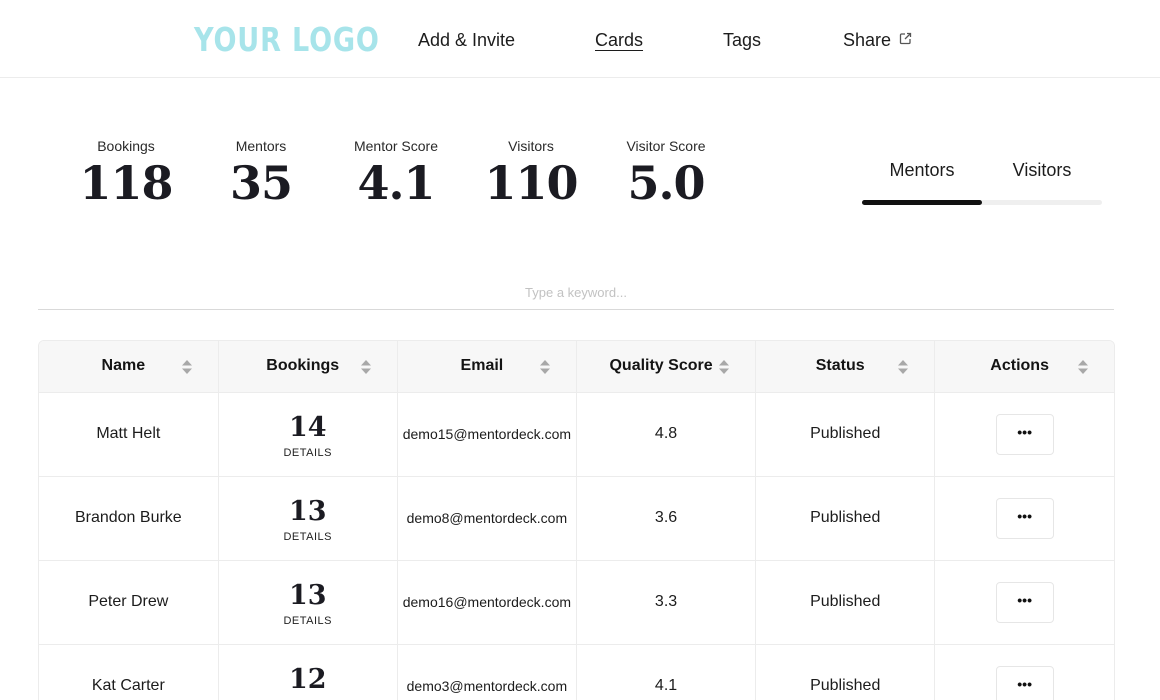 The height and width of the screenshot is (700, 1160). What do you see at coordinates (661, 366) in the screenshot?
I see `column-label: Quality Score` at bounding box center [661, 366].